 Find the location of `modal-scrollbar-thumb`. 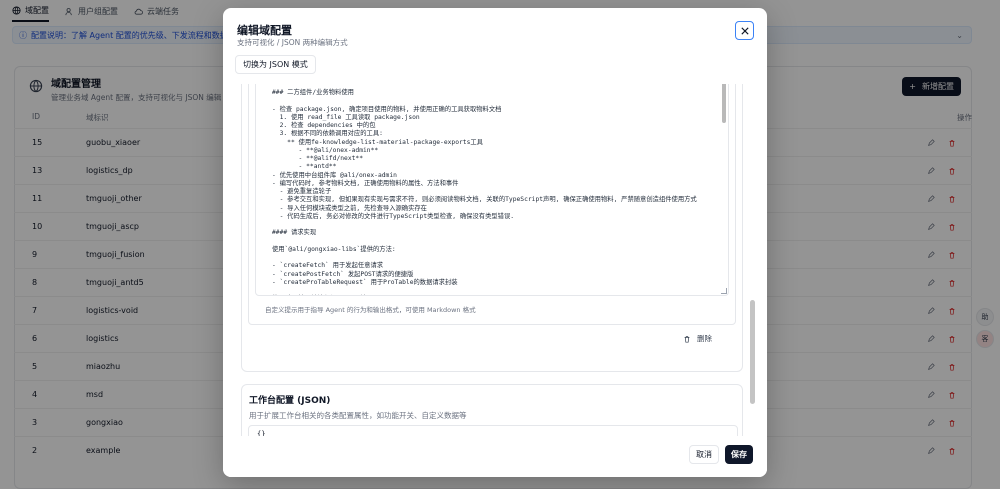

modal-scrollbar-thumb is located at coordinates (752, 352).